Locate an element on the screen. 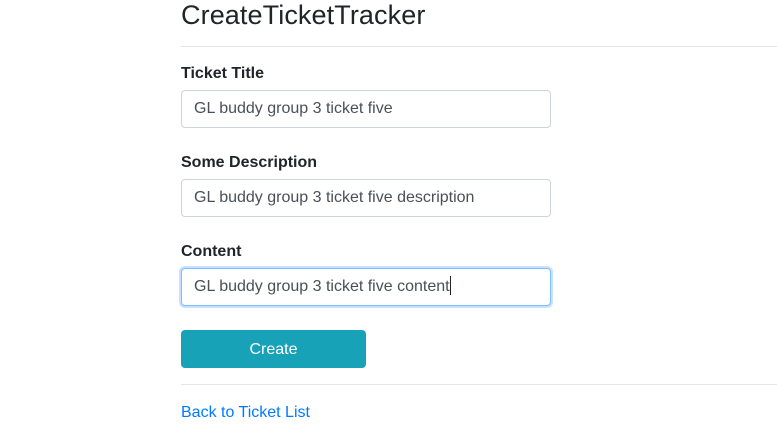 This screenshot has height=447, width=777. create-button: Create is located at coordinates (273, 349).